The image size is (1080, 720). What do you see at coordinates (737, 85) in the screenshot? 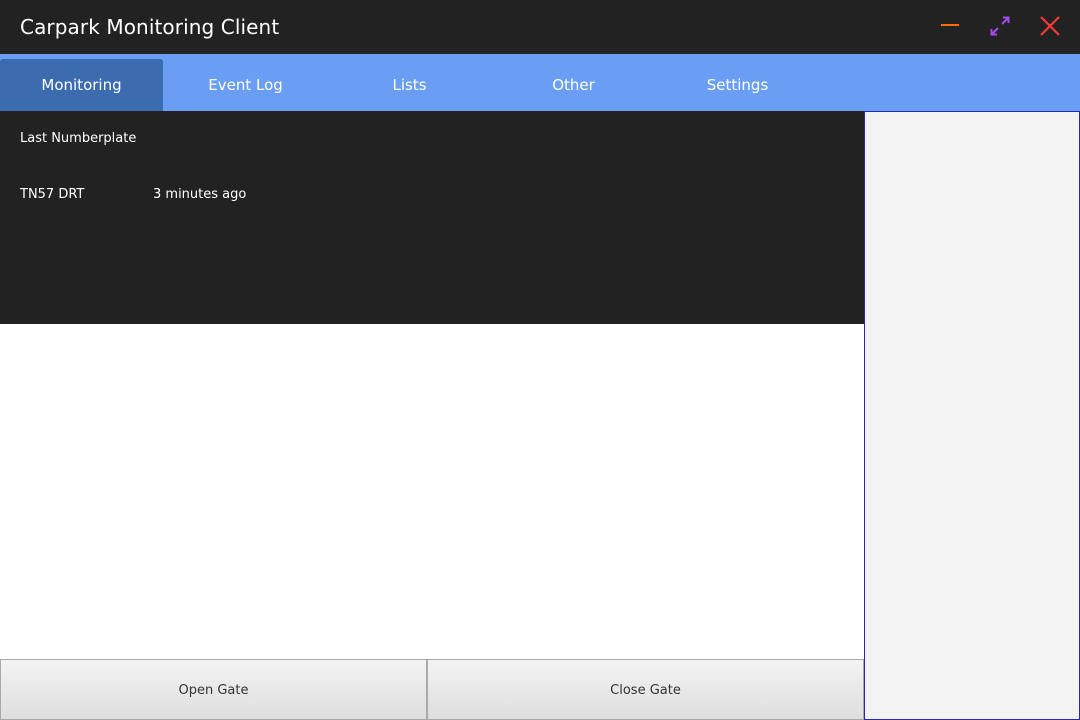
I see `tab-settings: Settings` at bounding box center [737, 85].